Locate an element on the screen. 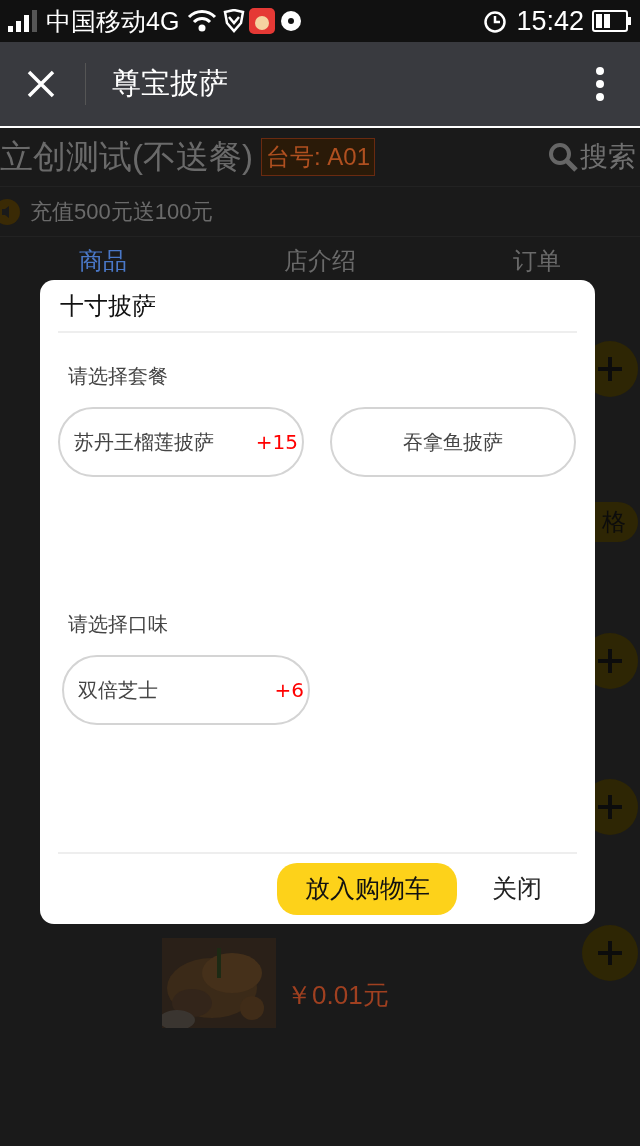 This screenshot has width=640, height=1146. alarm-icon is located at coordinates (495, 21).